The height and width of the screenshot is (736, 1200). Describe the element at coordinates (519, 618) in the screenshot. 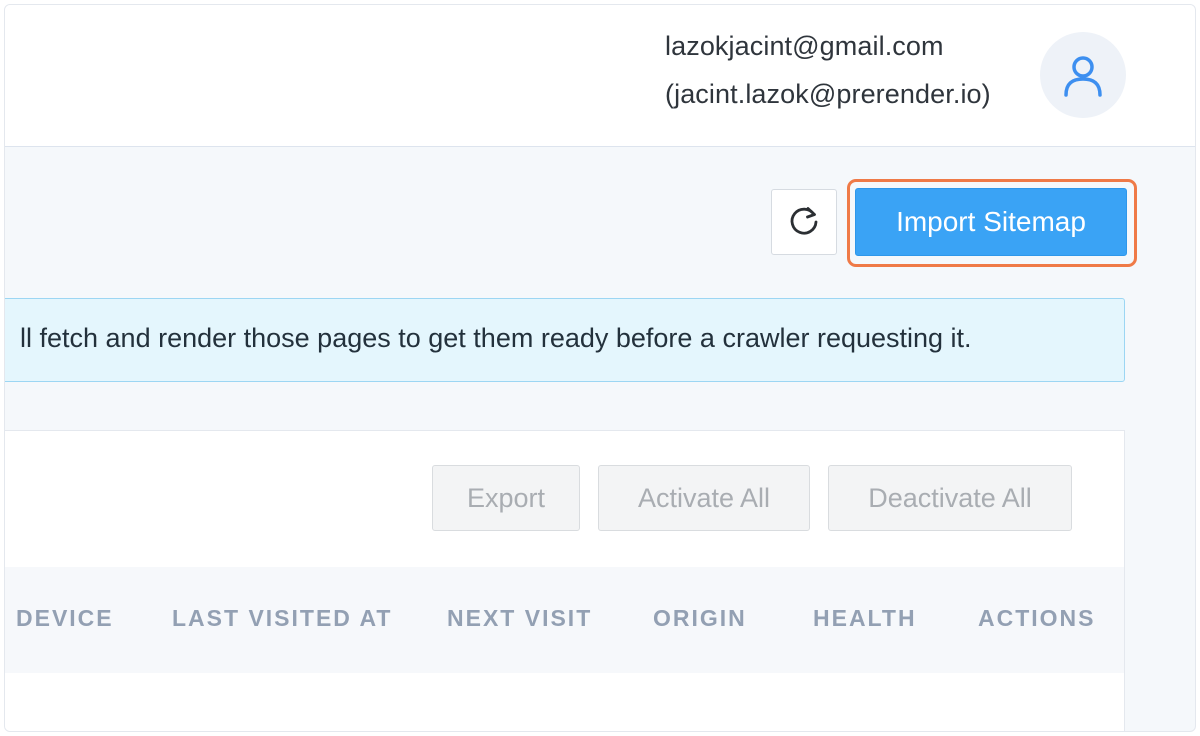

I see `column-header-next-visit: NEXT VISIT` at that location.